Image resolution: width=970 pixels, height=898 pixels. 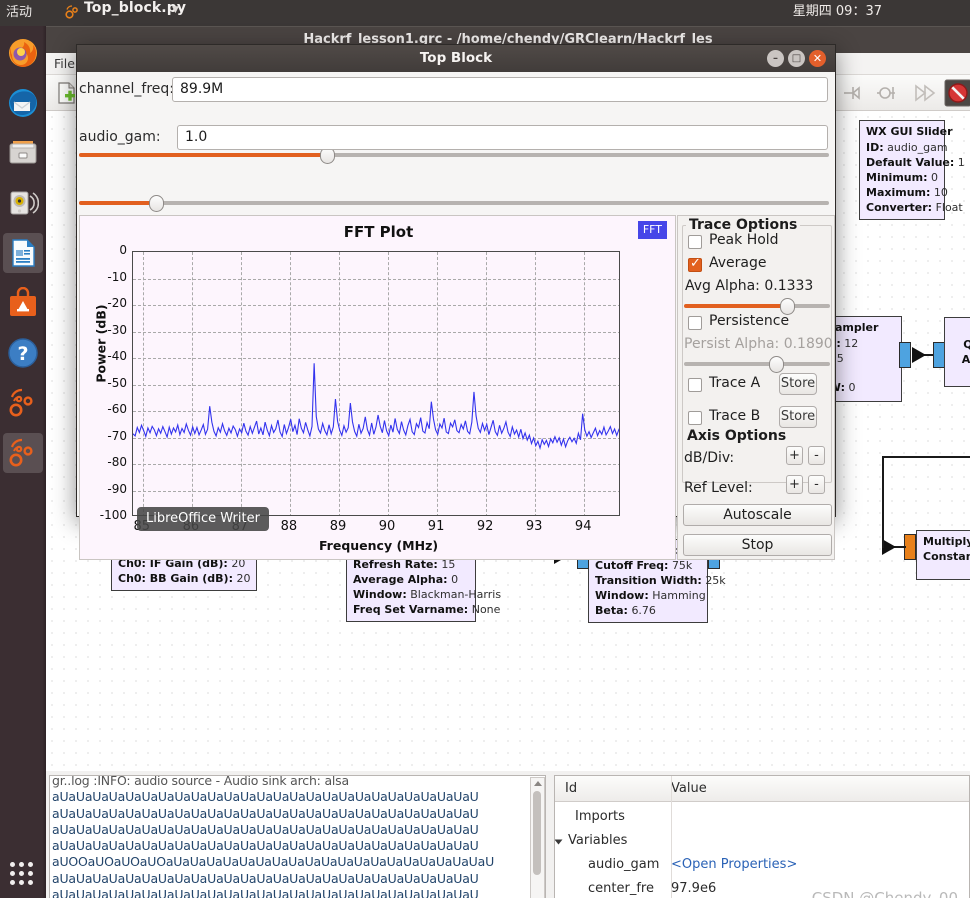 What do you see at coordinates (897, 177) in the screenshot?
I see `row-label: Minimum:` at bounding box center [897, 177].